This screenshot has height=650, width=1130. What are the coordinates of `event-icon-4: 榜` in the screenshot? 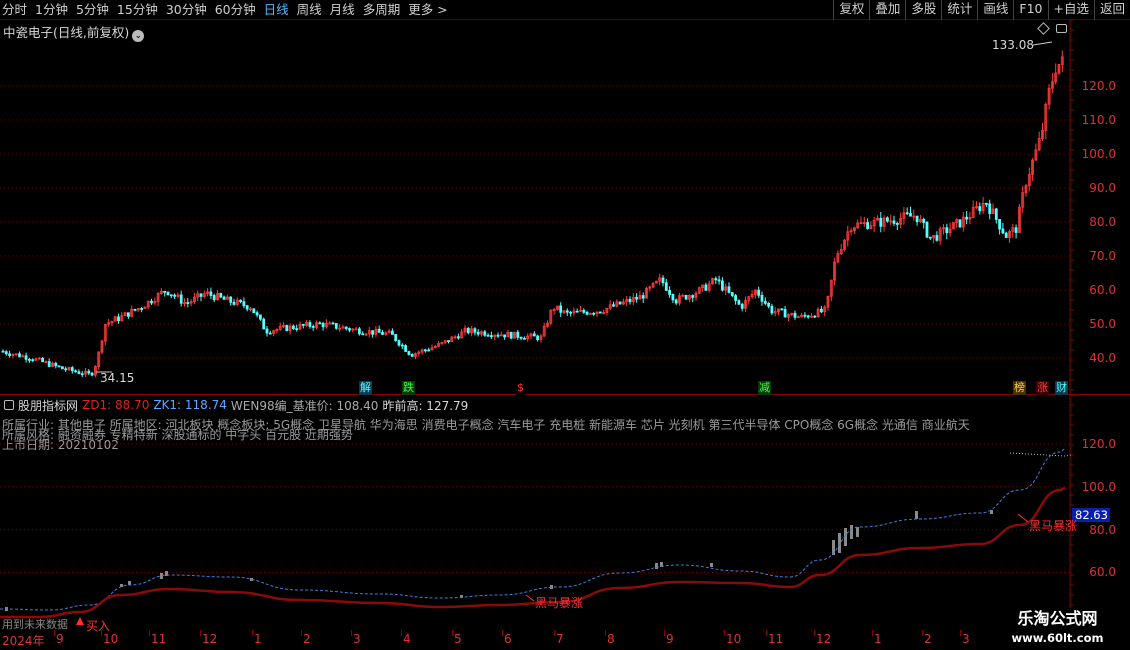 It's located at (1019, 388).